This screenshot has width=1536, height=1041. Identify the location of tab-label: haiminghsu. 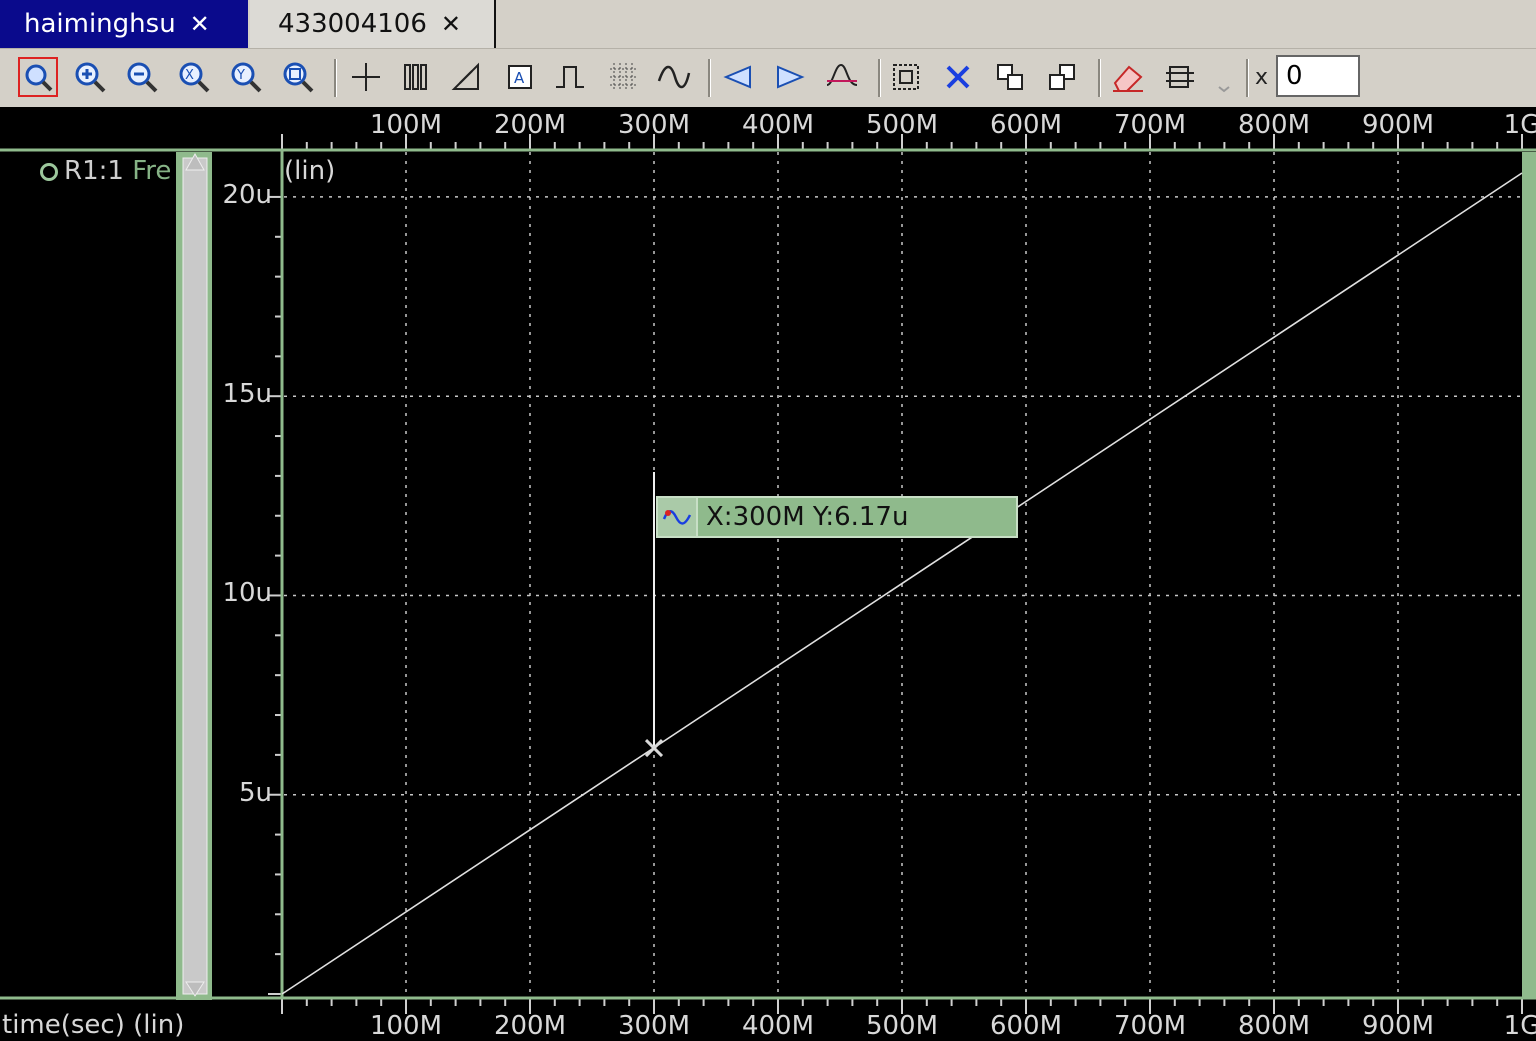
(100, 24).